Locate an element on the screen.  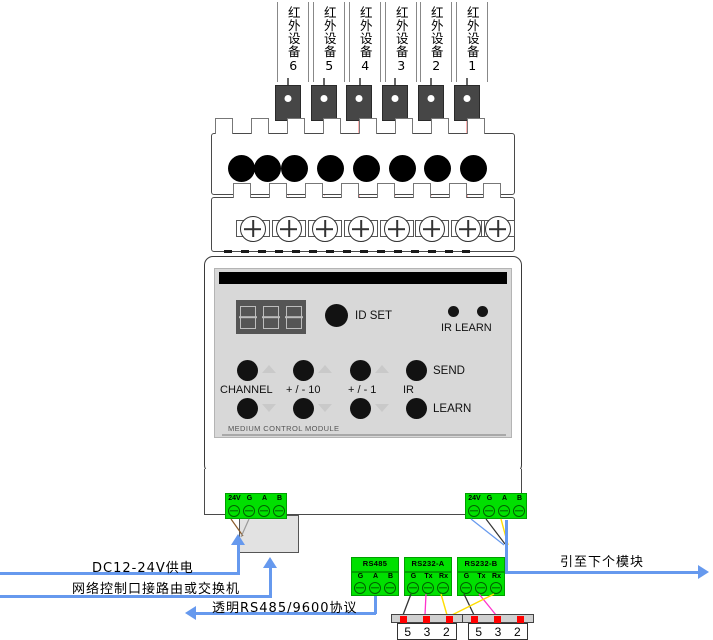
power-right-screw-g is located at coordinates (489, 511).